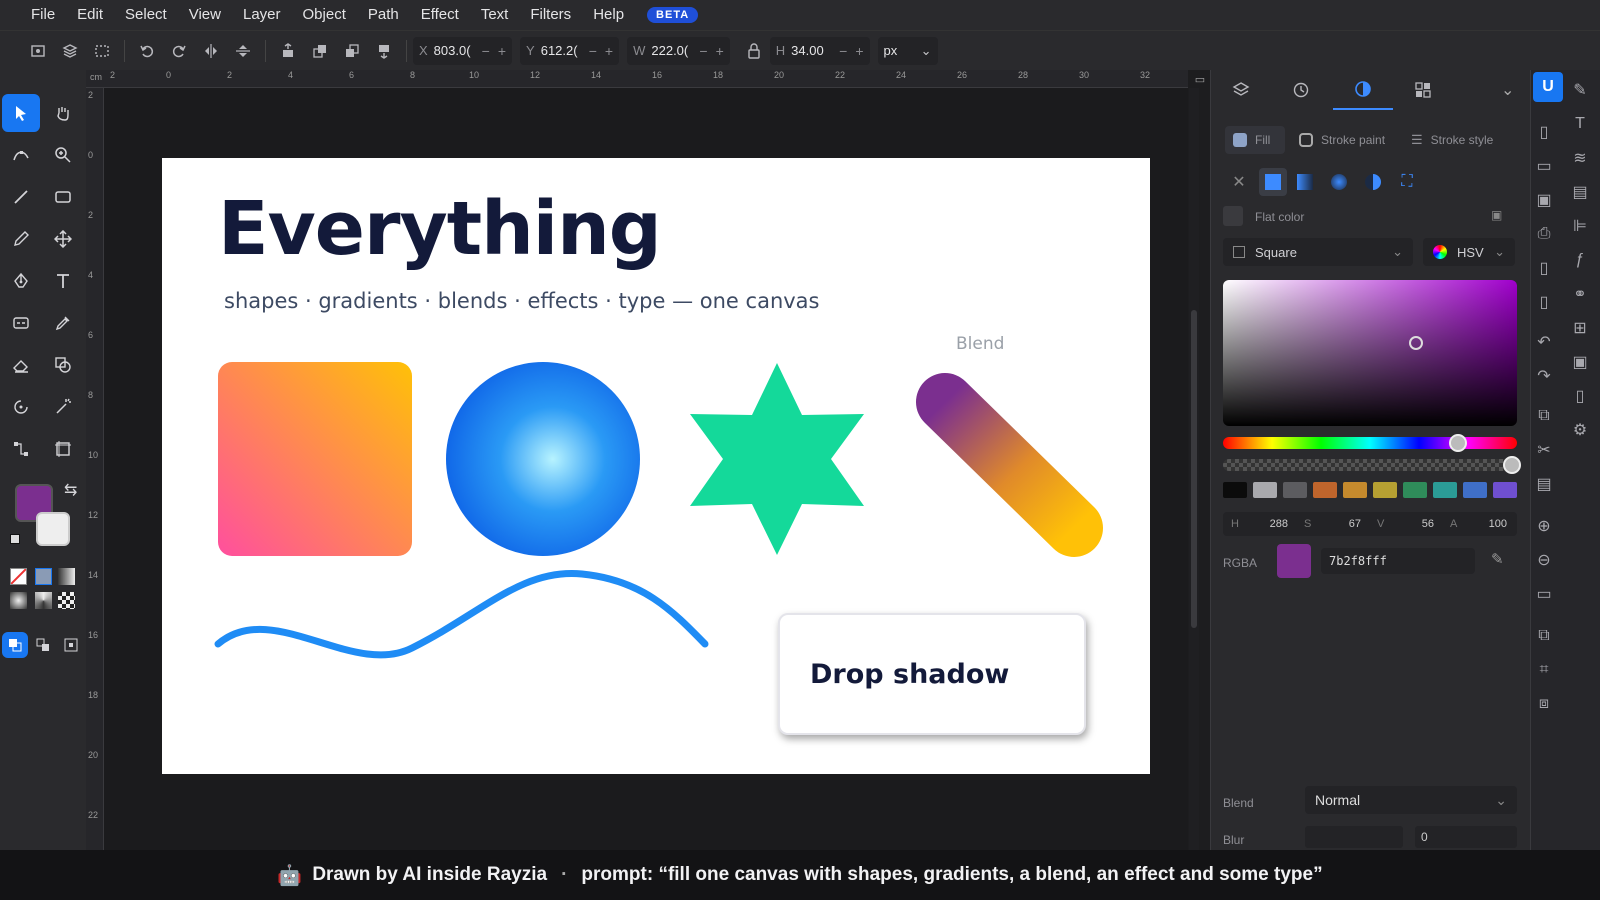  Describe the element at coordinates (1235, 490) in the screenshot. I see `swatch-black` at that location.